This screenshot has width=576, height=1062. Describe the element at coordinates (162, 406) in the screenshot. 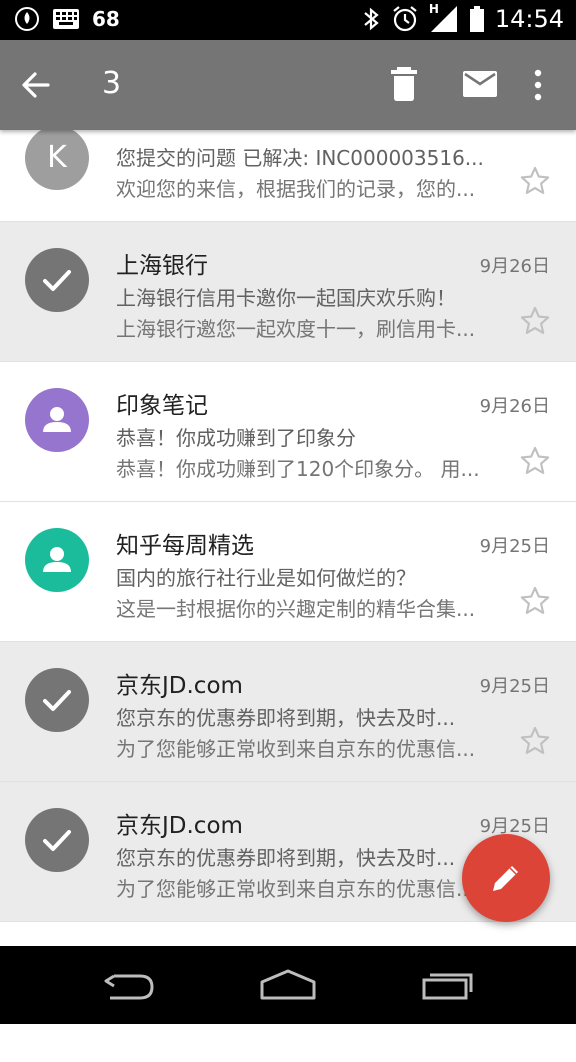

I see `email-sender: 印象笔记` at that location.